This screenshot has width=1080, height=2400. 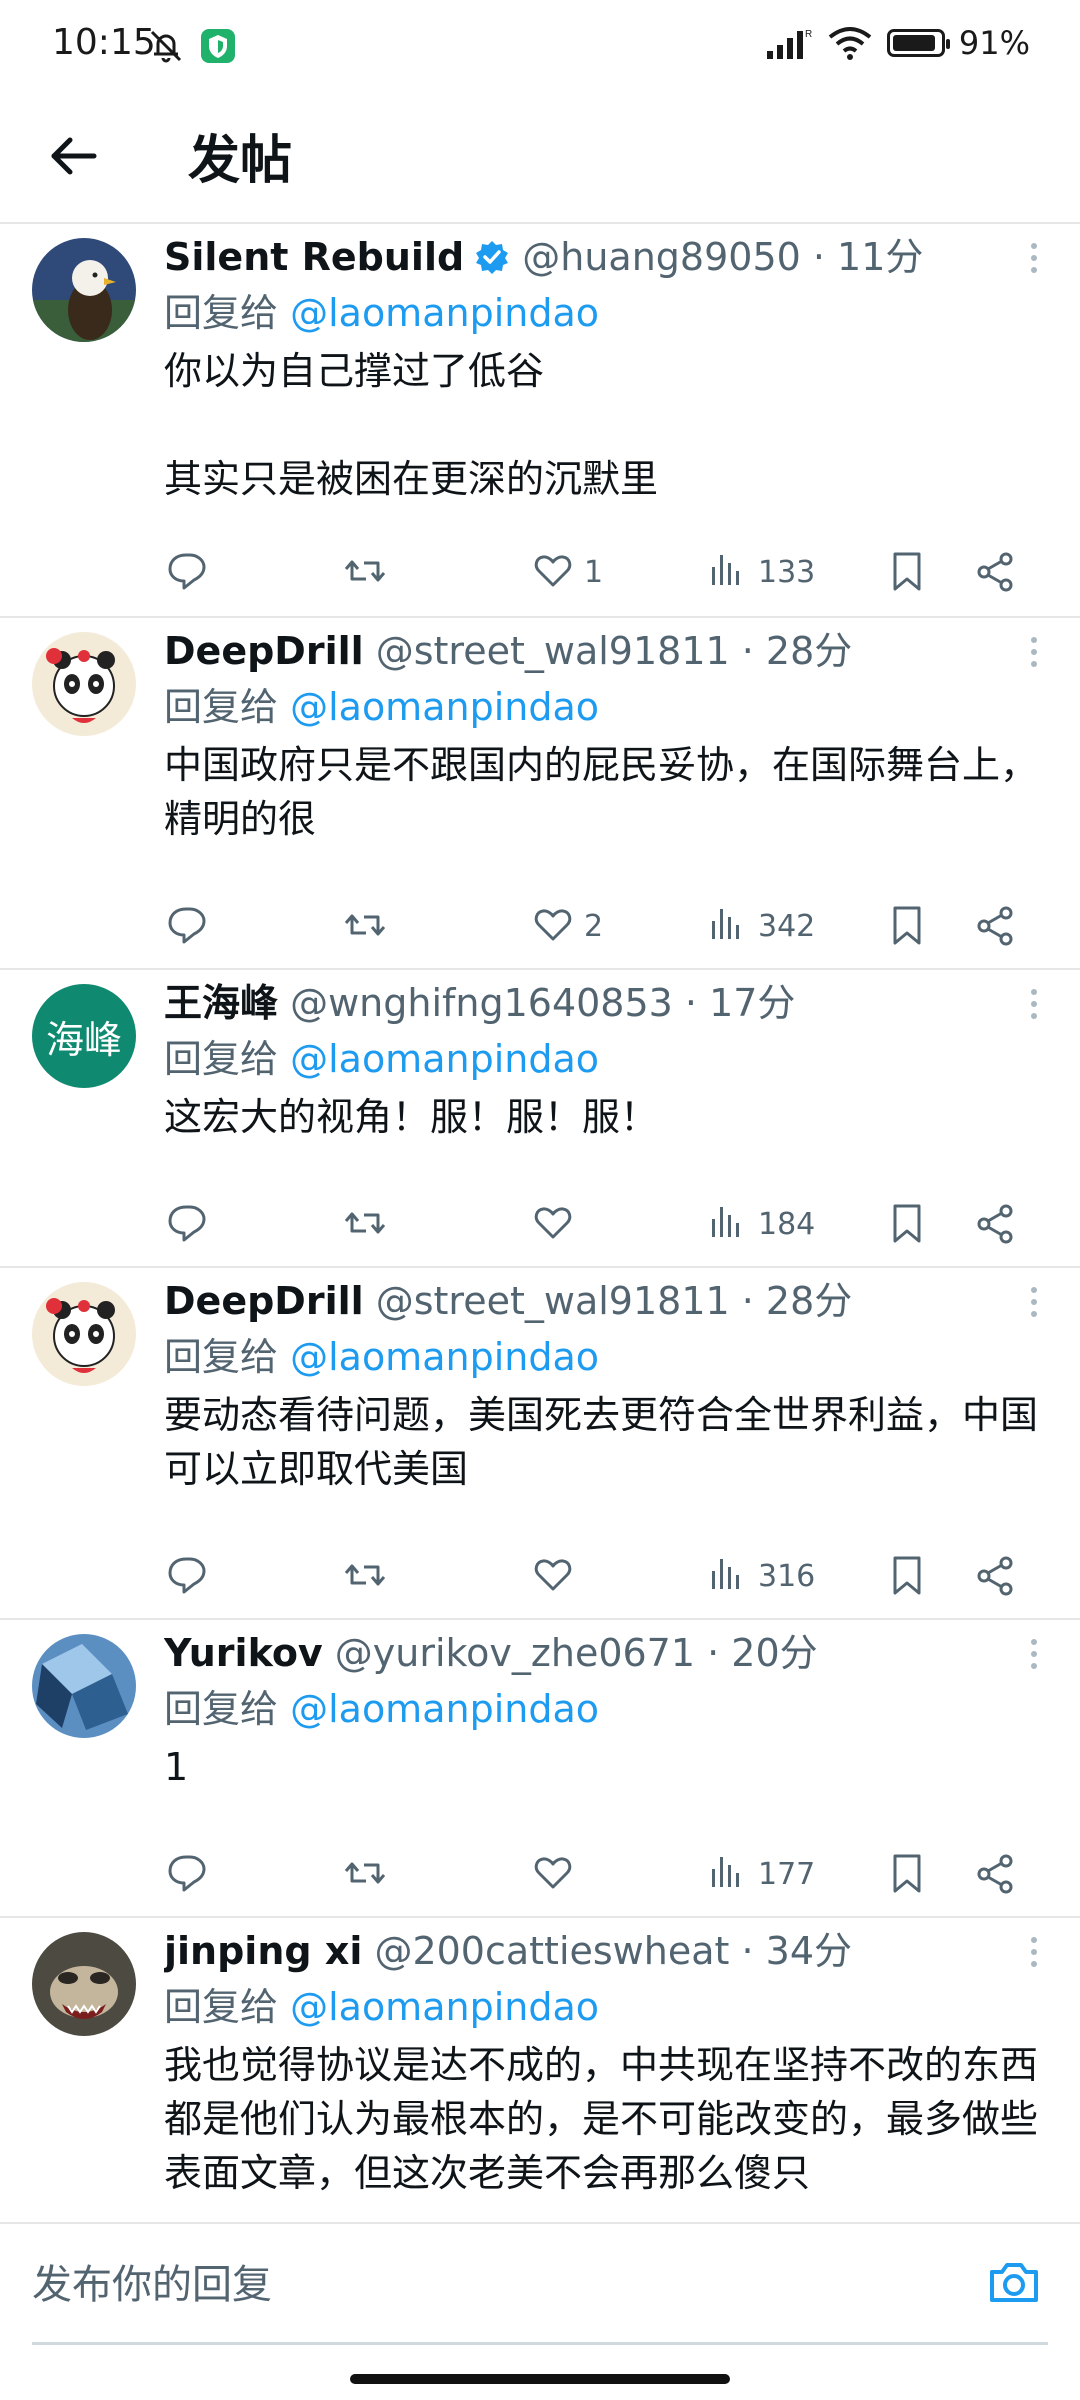 What do you see at coordinates (787, 1874) in the screenshot?
I see `views-count: 177` at bounding box center [787, 1874].